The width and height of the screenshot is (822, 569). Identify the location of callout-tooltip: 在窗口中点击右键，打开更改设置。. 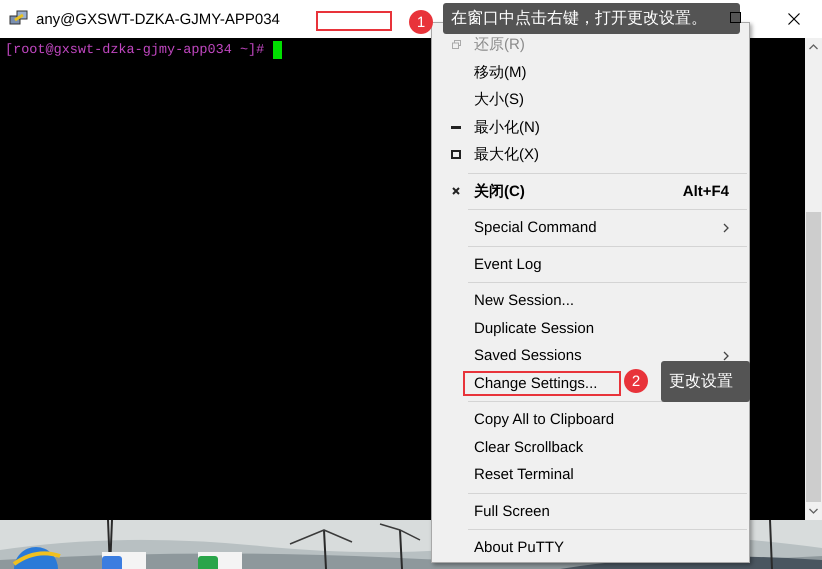
(591, 18).